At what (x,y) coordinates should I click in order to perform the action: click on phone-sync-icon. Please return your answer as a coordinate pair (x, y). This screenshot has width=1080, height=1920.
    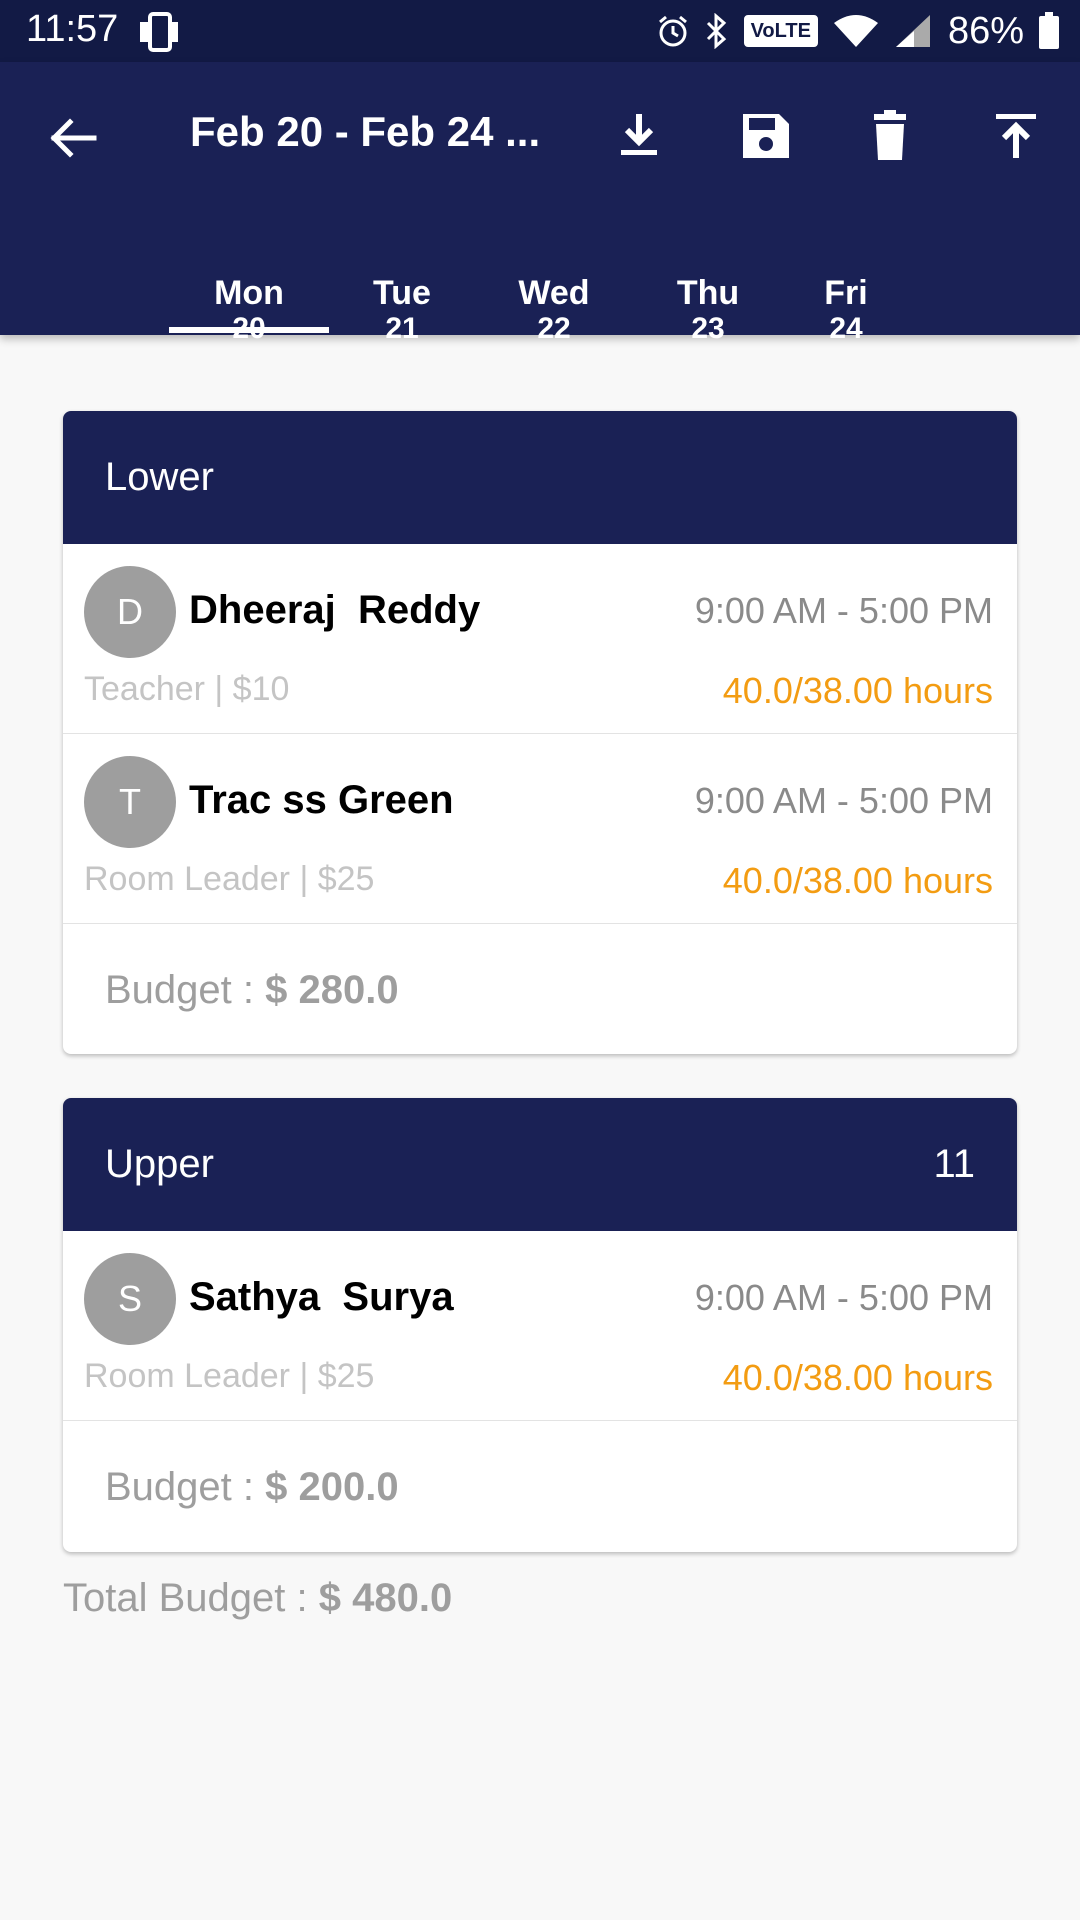
    Looking at the image, I should click on (159, 32).